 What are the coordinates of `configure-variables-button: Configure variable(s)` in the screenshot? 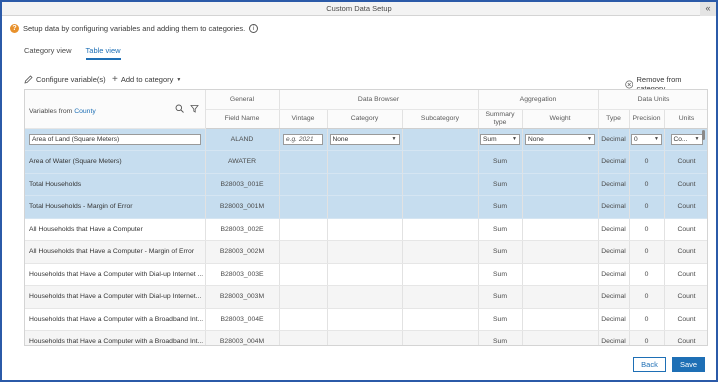 It's located at (65, 79).